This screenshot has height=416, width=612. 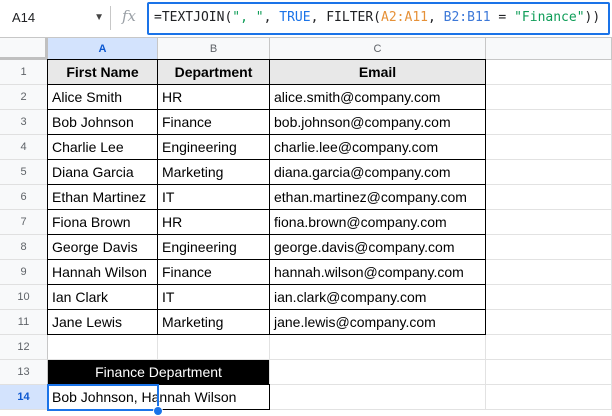 What do you see at coordinates (377, 97) in the screenshot?
I see `table-cell: alice.smith@company.com` at bounding box center [377, 97].